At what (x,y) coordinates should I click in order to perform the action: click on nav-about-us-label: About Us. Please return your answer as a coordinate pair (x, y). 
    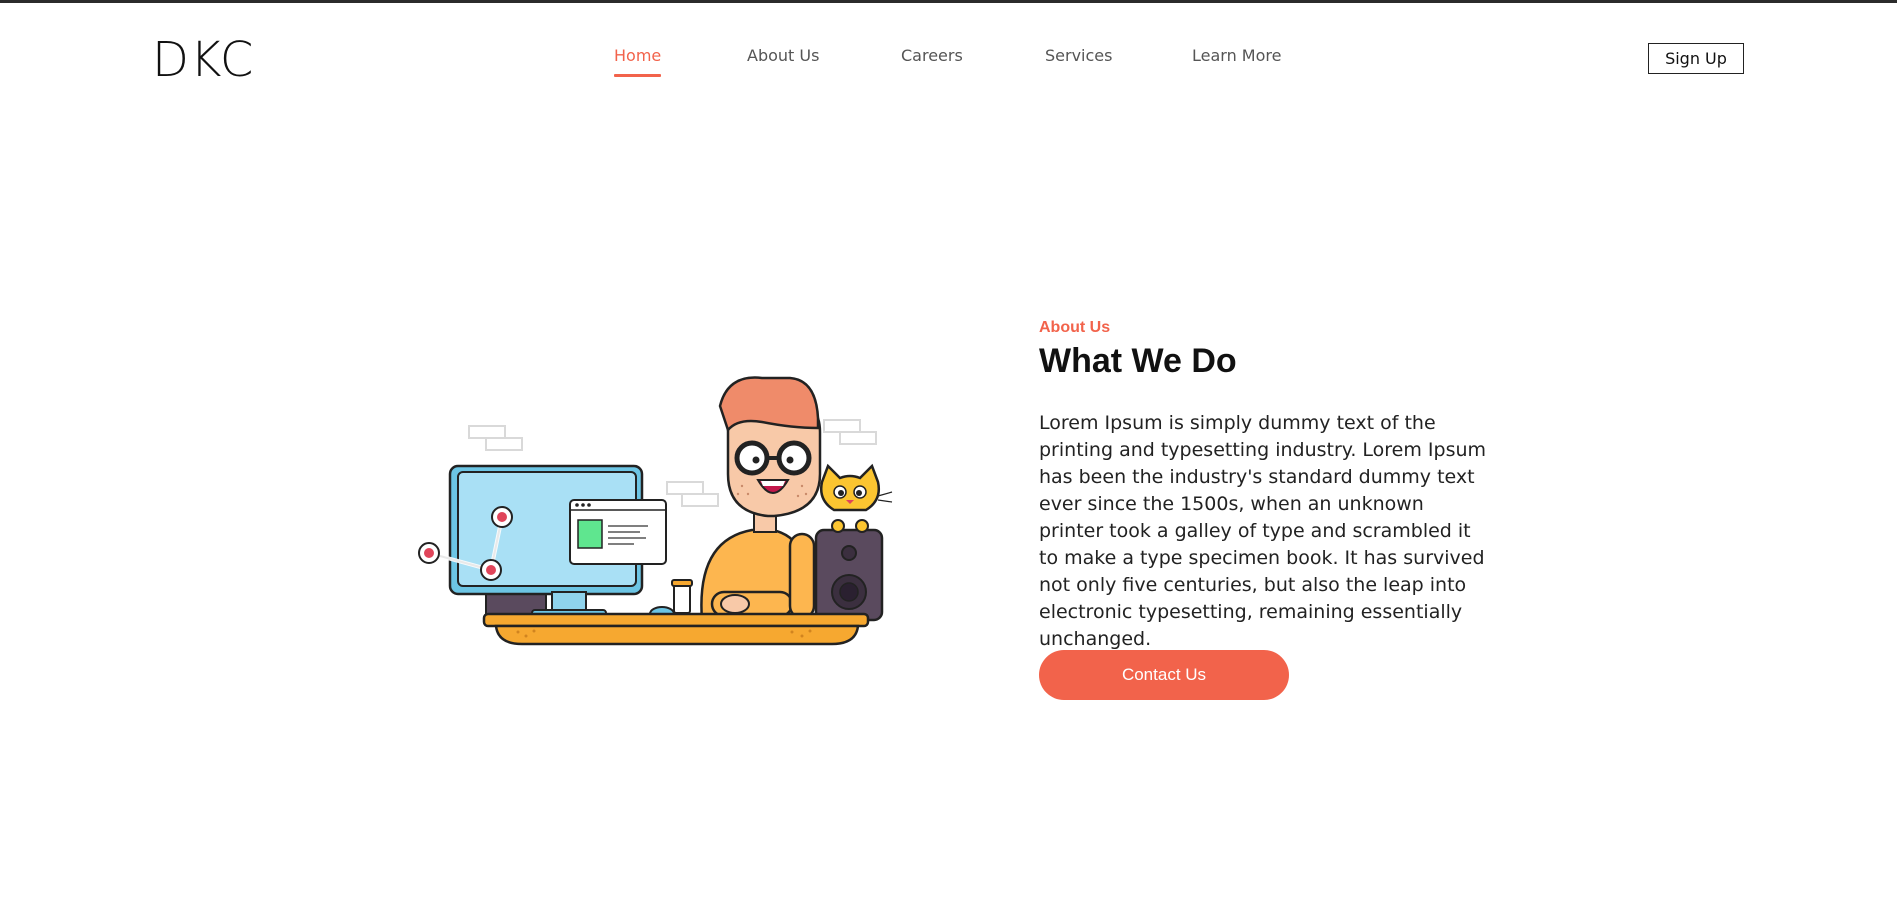
    Looking at the image, I should click on (783, 55).